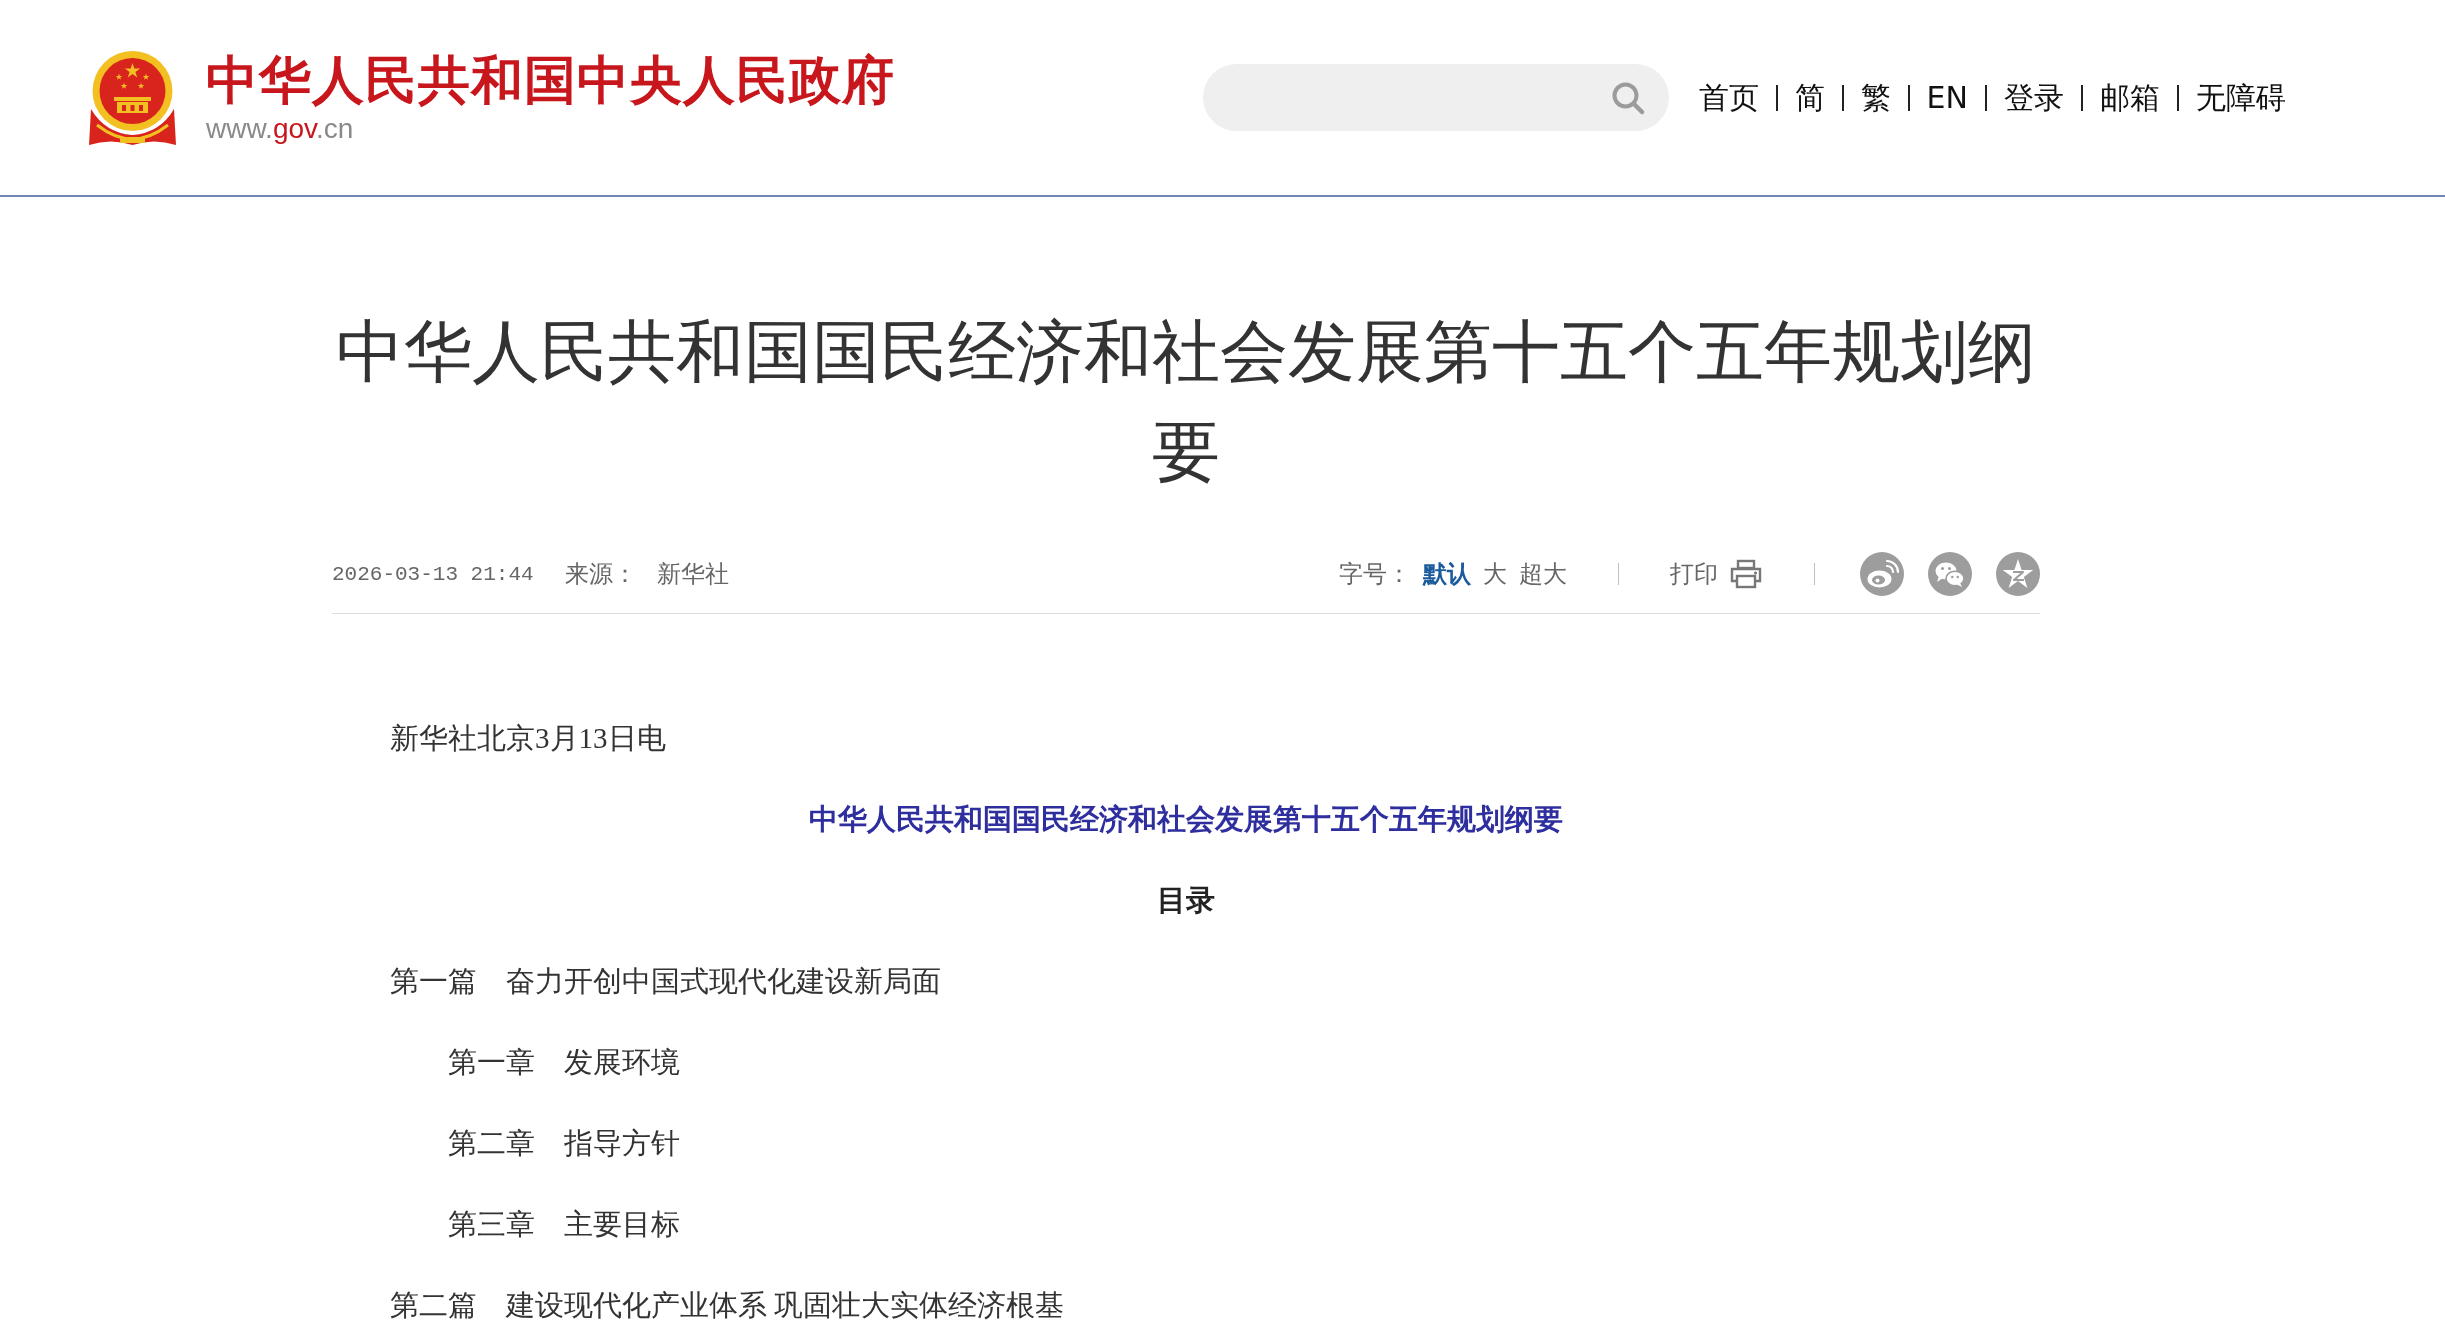 This screenshot has height=1340, width=2445. What do you see at coordinates (1875, 97) in the screenshot?
I see `nav-link: 繁` at bounding box center [1875, 97].